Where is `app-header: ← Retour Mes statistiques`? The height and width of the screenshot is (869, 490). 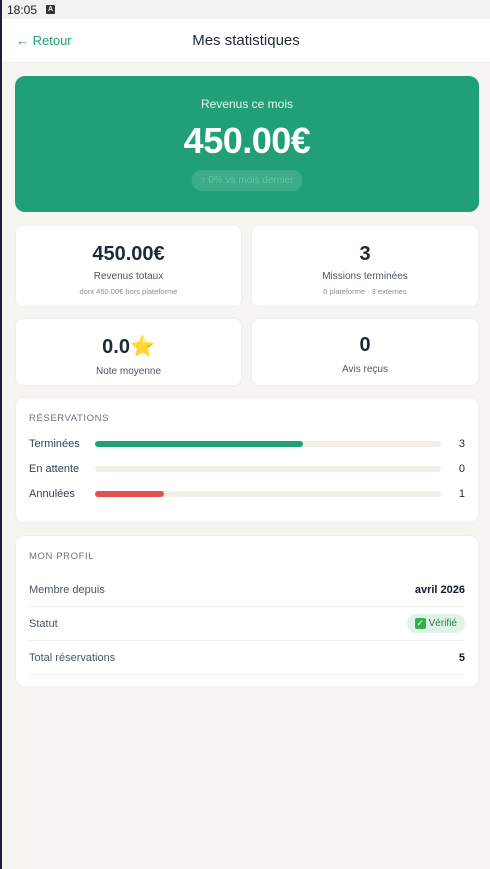
app-header: ← Retour Mes statistiques is located at coordinates (246, 41).